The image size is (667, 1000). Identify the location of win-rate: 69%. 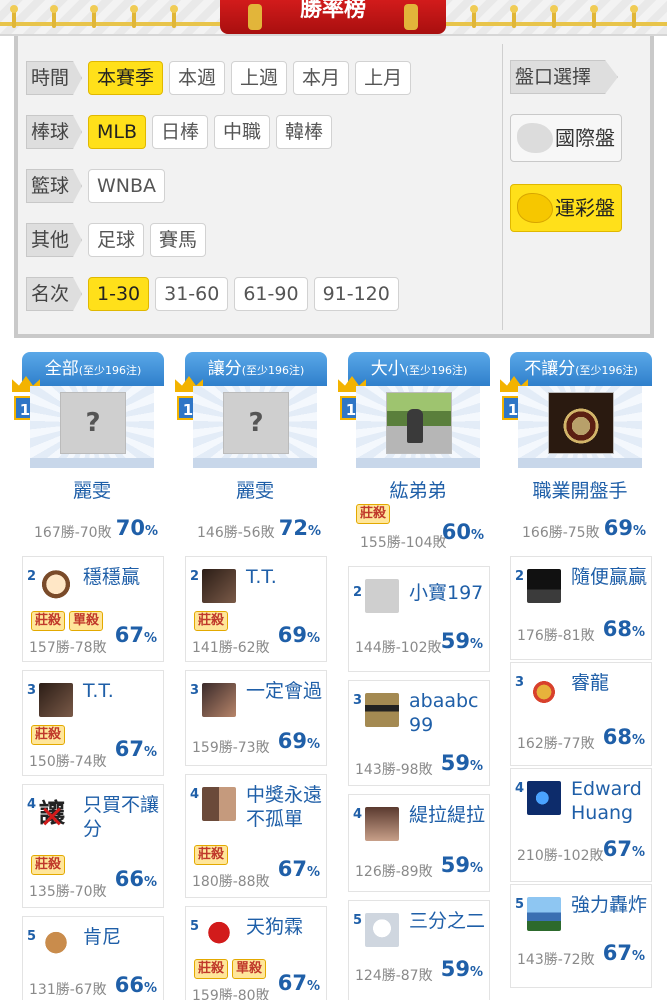
(298, 741).